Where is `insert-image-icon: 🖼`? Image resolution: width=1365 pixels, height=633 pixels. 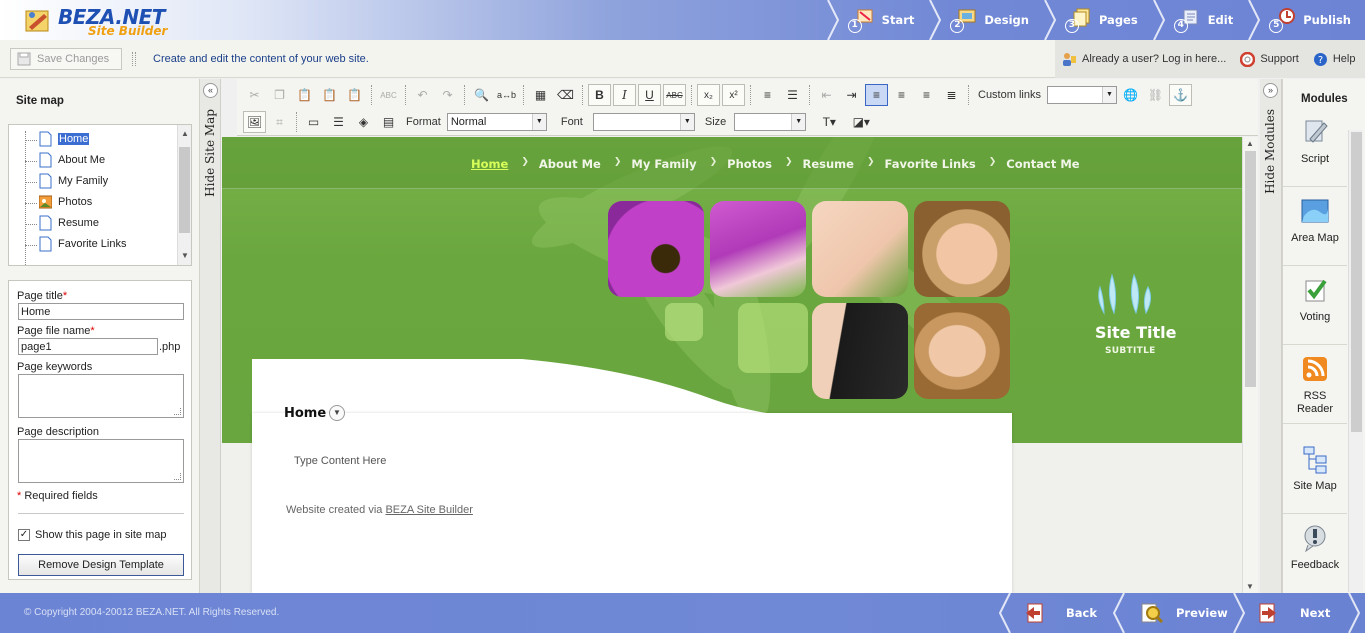 insert-image-icon: 🖼 is located at coordinates (254, 122).